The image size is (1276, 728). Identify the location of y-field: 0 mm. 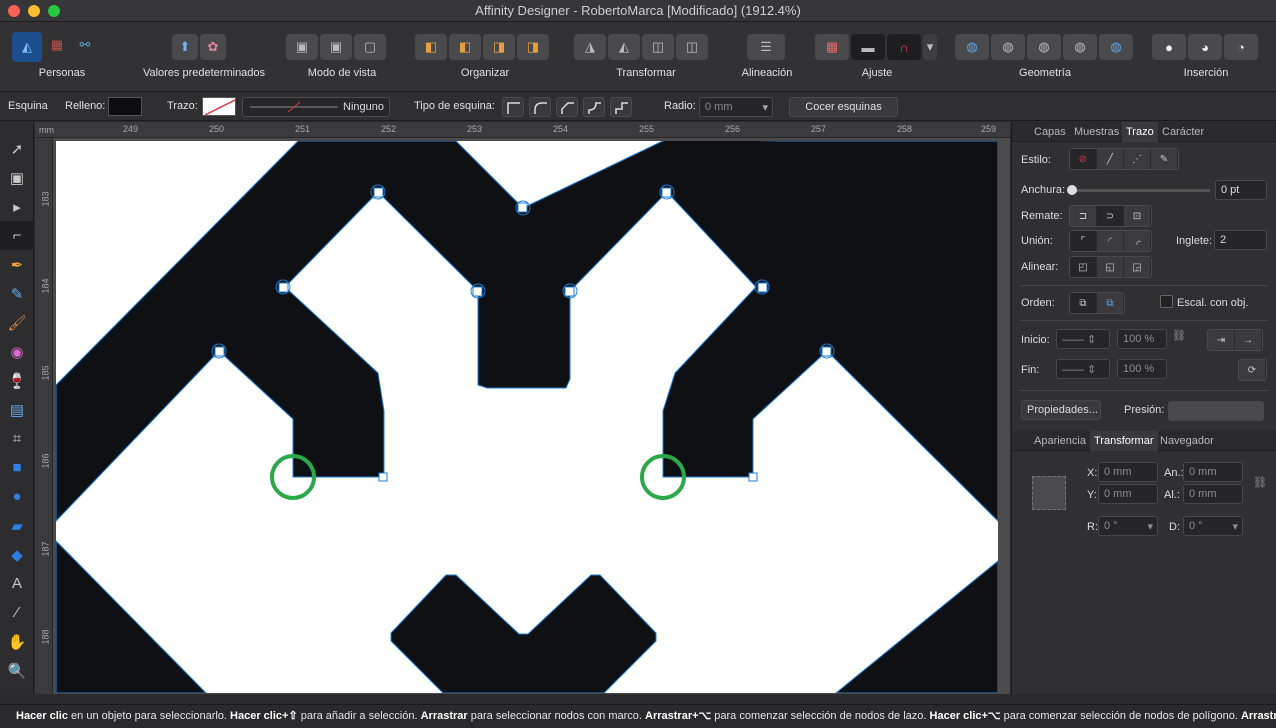
(1128, 494).